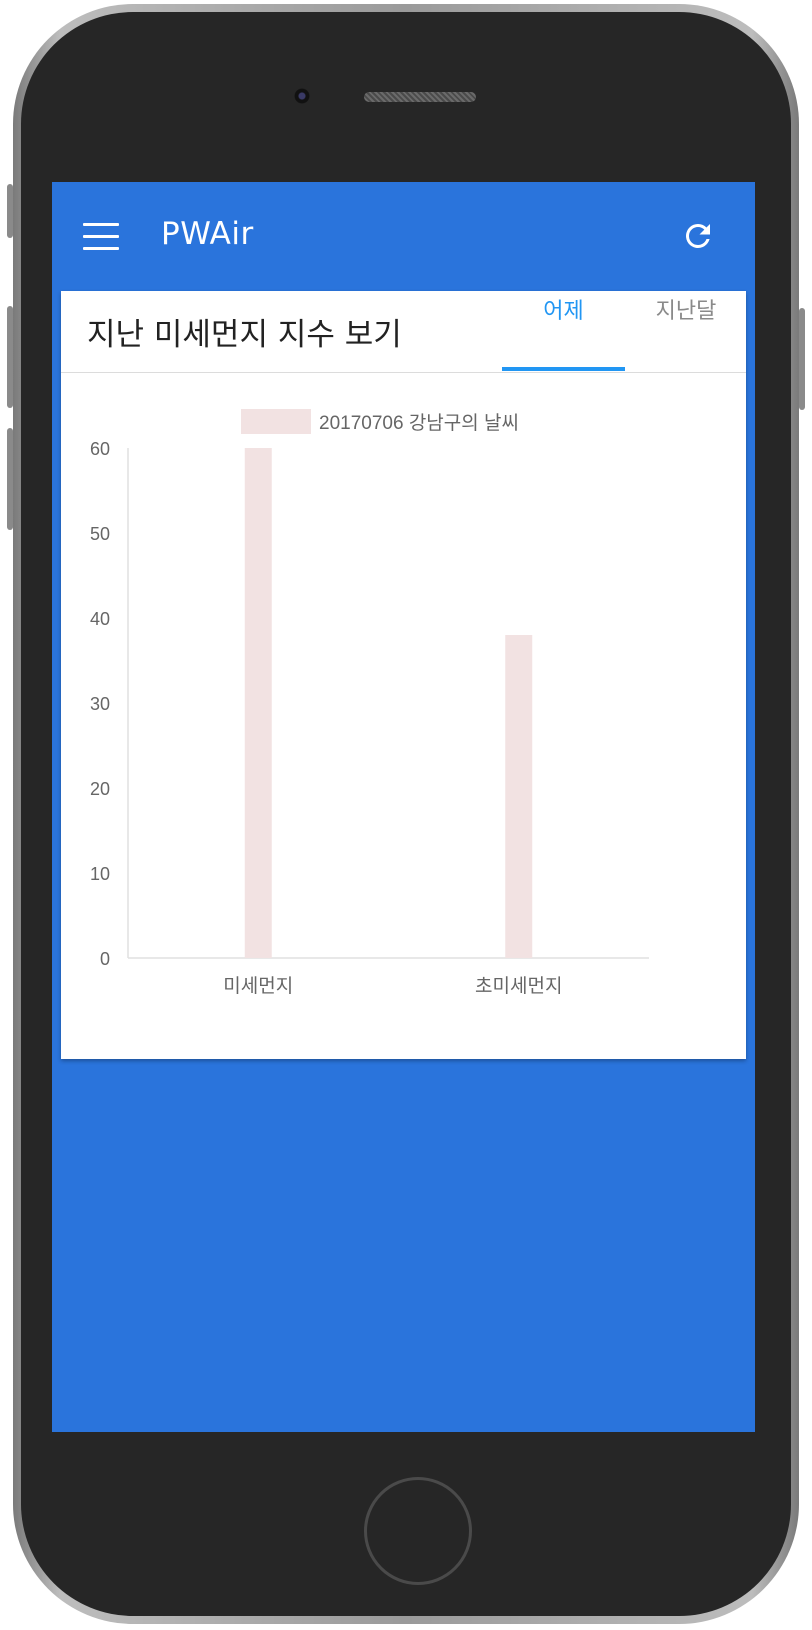  I want to click on y-tick-label: 50, so click(100, 534).